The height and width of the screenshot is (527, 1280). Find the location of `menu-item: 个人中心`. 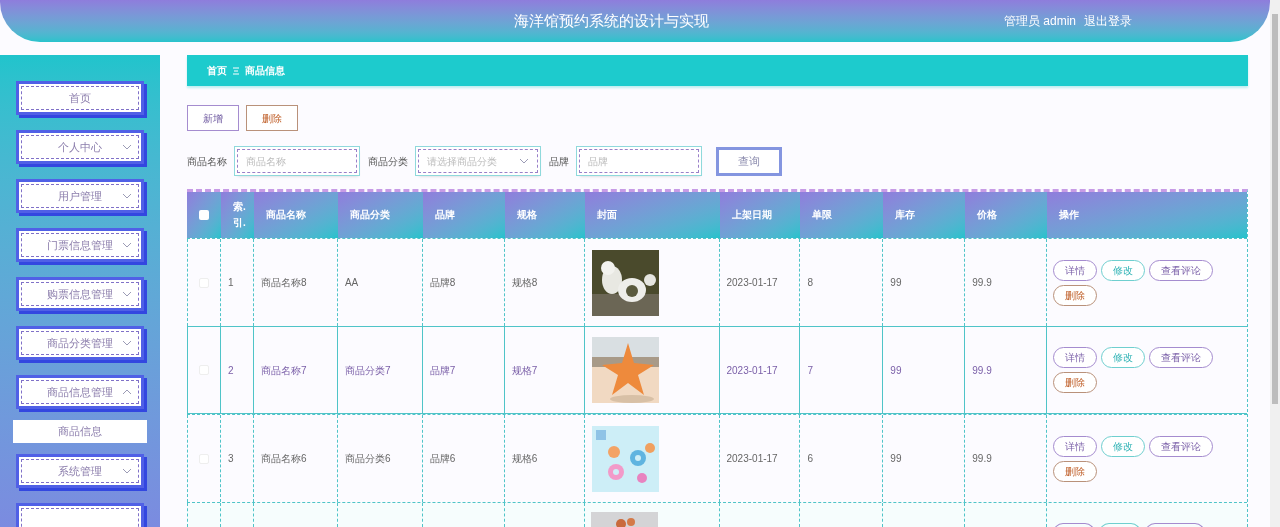

menu-item: 个人中心 is located at coordinates (80, 147).